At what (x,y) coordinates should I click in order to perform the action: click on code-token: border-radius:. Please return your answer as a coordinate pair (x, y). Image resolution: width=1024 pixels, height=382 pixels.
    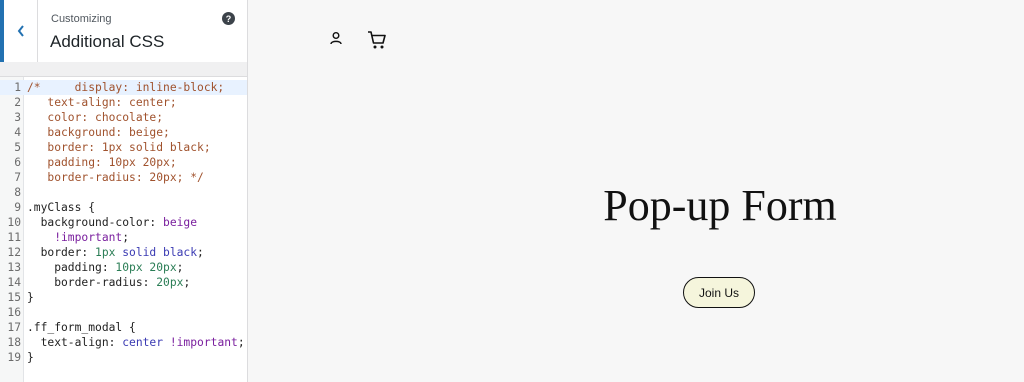
    Looking at the image, I should click on (92, 282).